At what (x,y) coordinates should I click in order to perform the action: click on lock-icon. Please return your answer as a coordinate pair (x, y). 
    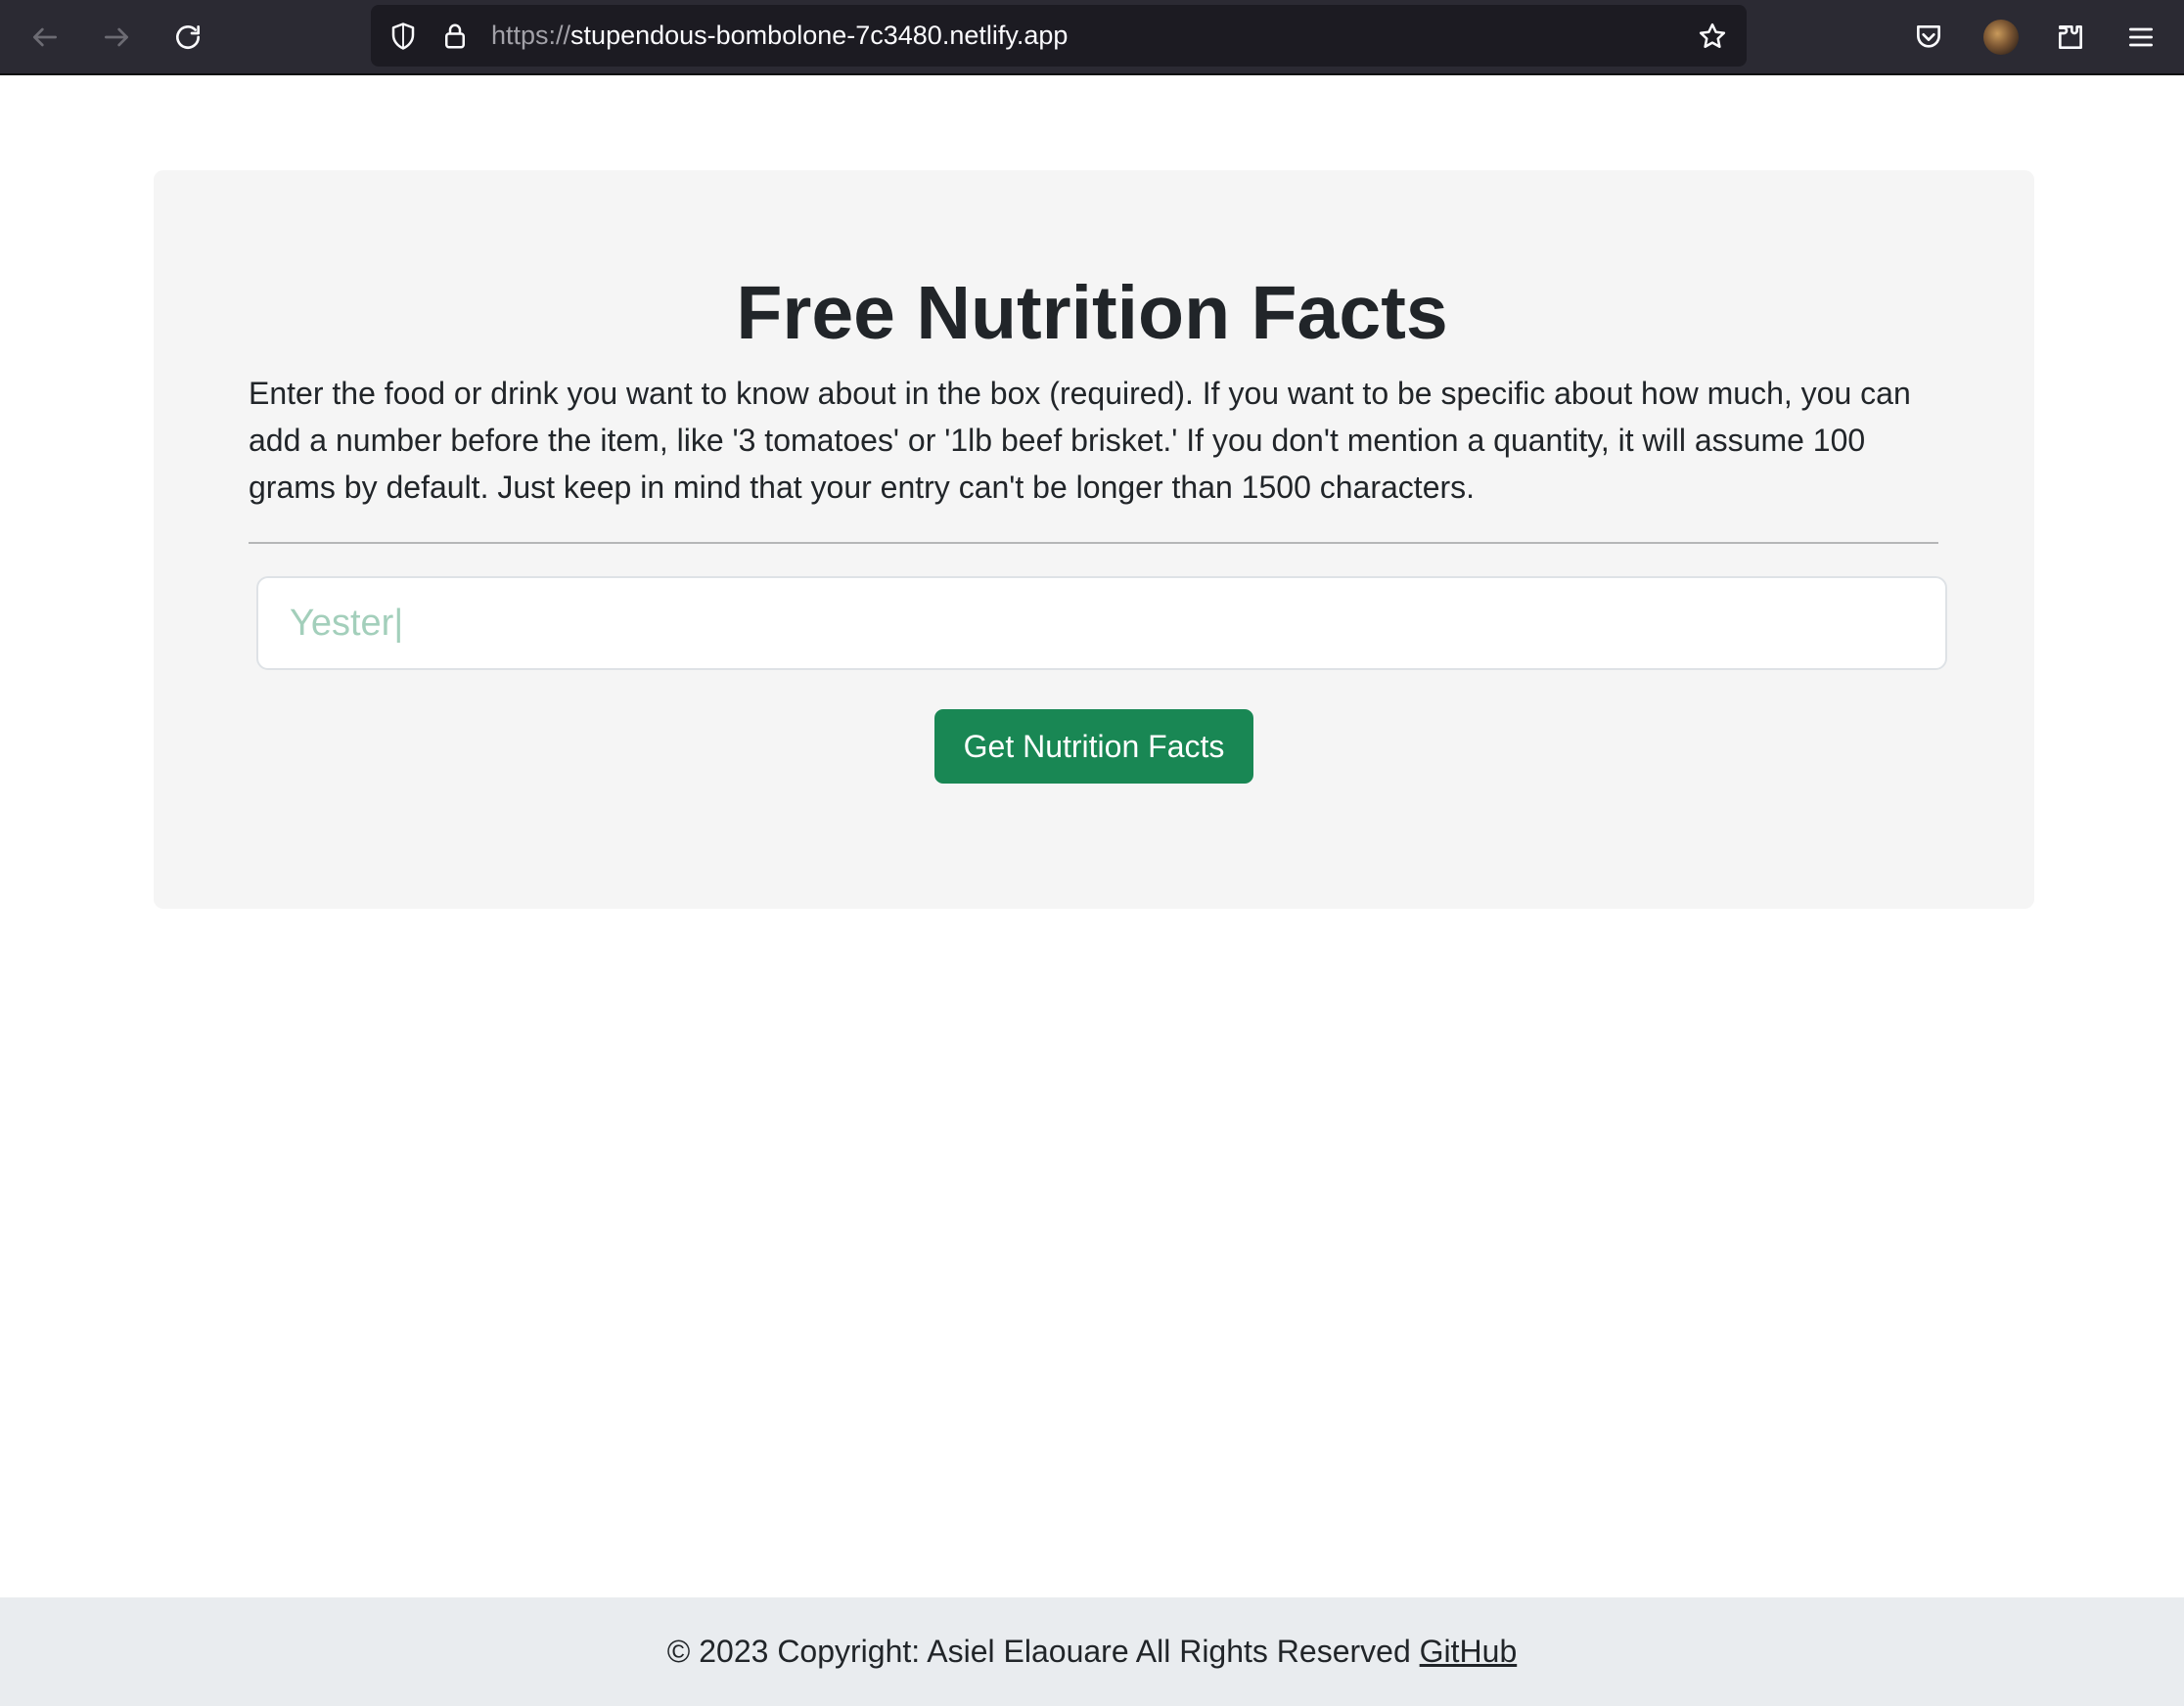
    Looking at the image, I should click on (455, 36).